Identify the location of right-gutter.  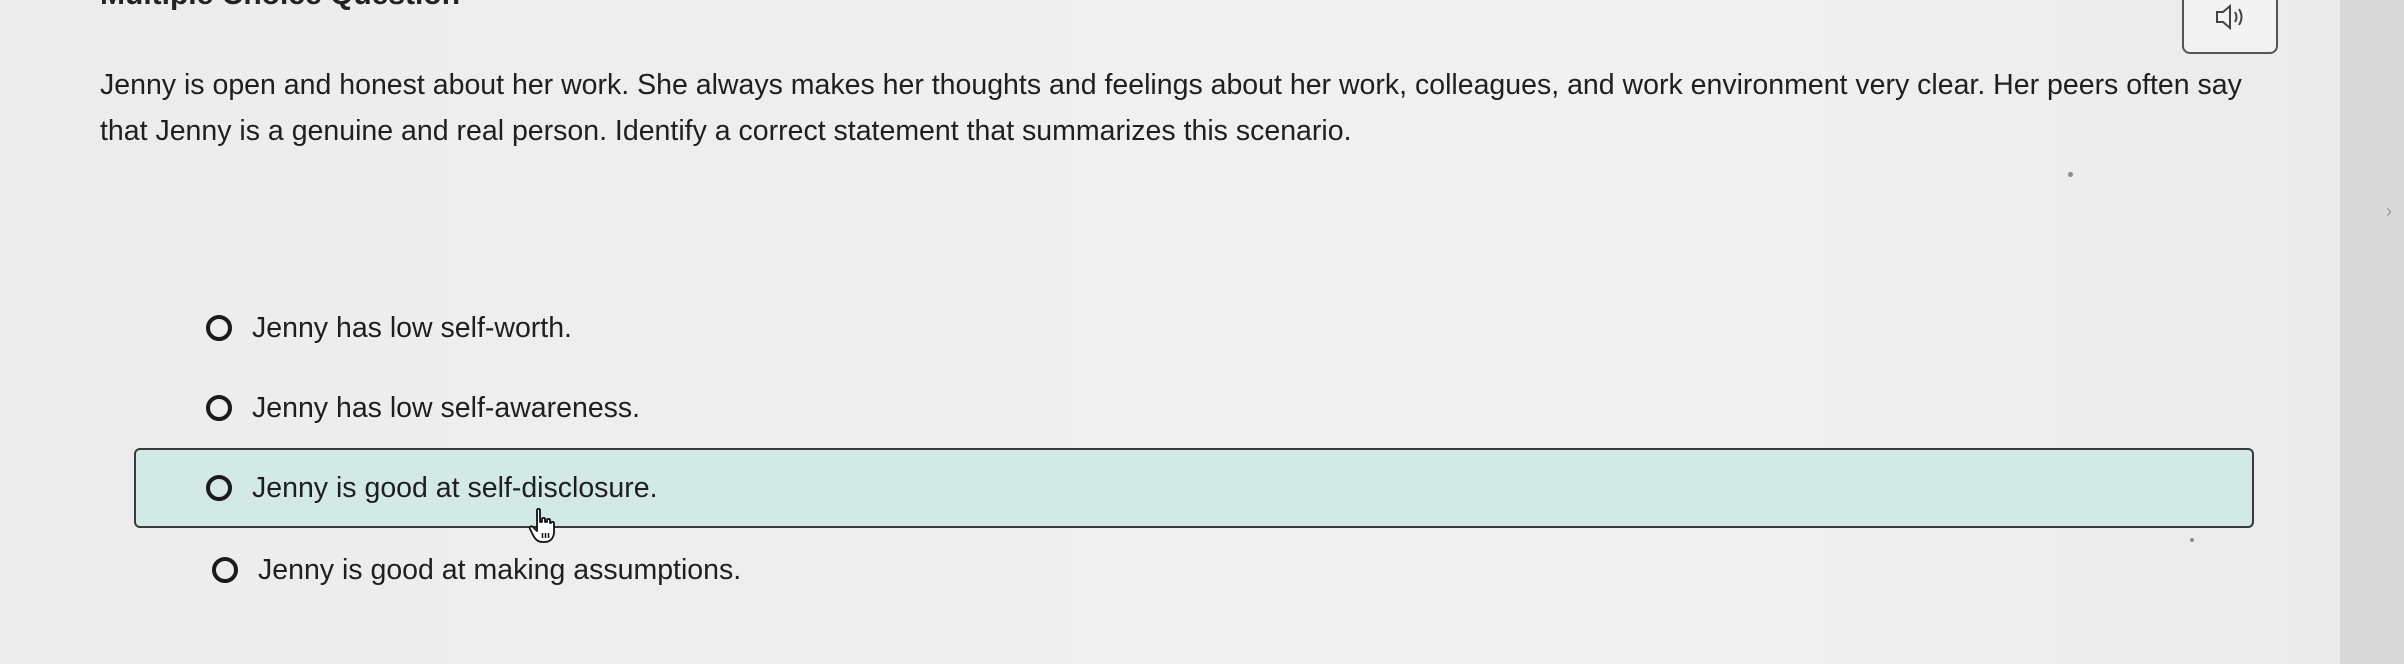
(2372, 332).